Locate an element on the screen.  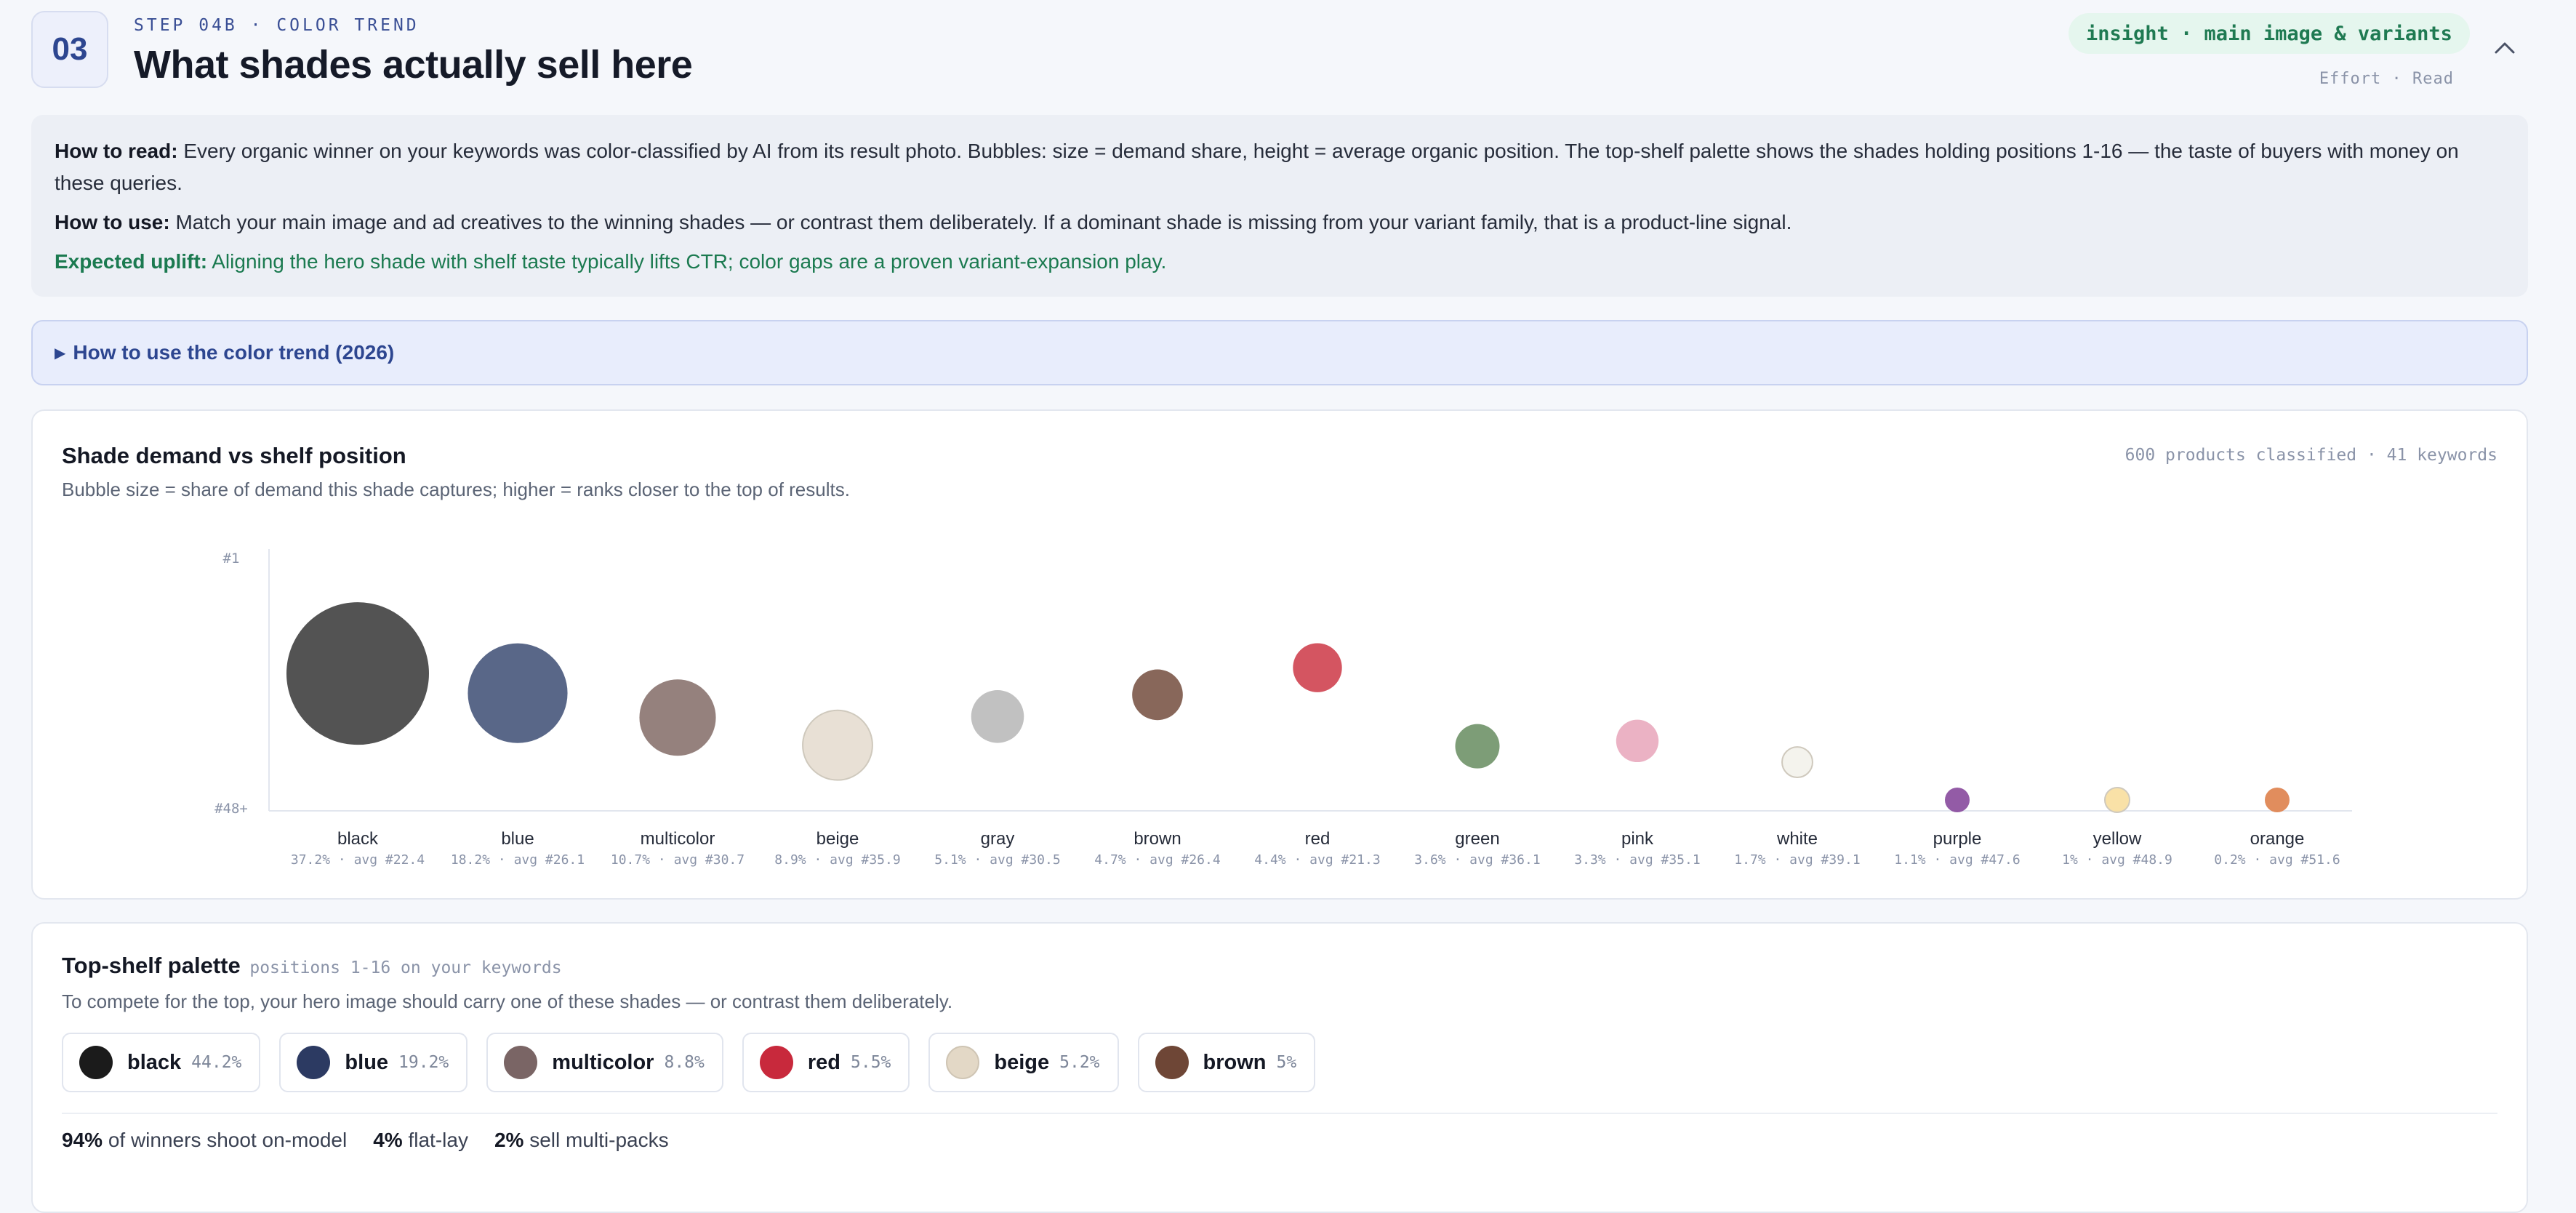
step-number-badge: 03 is located at coordinates (70, 49).